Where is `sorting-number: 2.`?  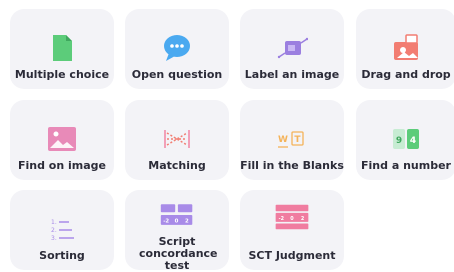 sorting-number: 2. is located at coordinates (54, 230).